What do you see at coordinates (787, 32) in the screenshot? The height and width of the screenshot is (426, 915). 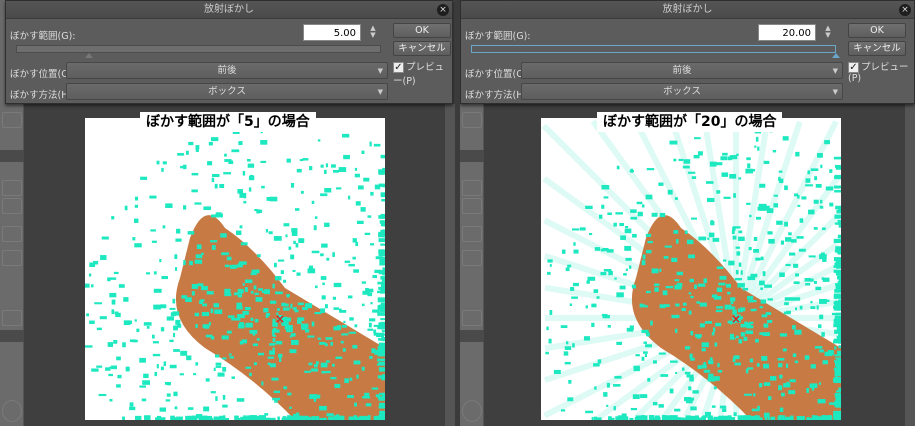 I see `range-input: 20.00` at bounding box center [787, 32].